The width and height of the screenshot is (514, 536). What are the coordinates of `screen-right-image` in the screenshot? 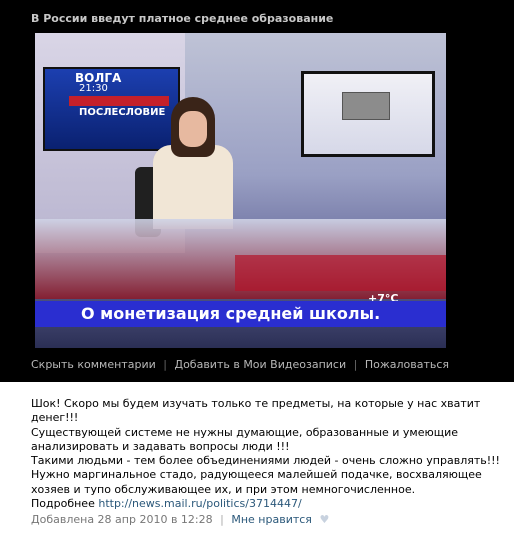 It's located at (366, 106).